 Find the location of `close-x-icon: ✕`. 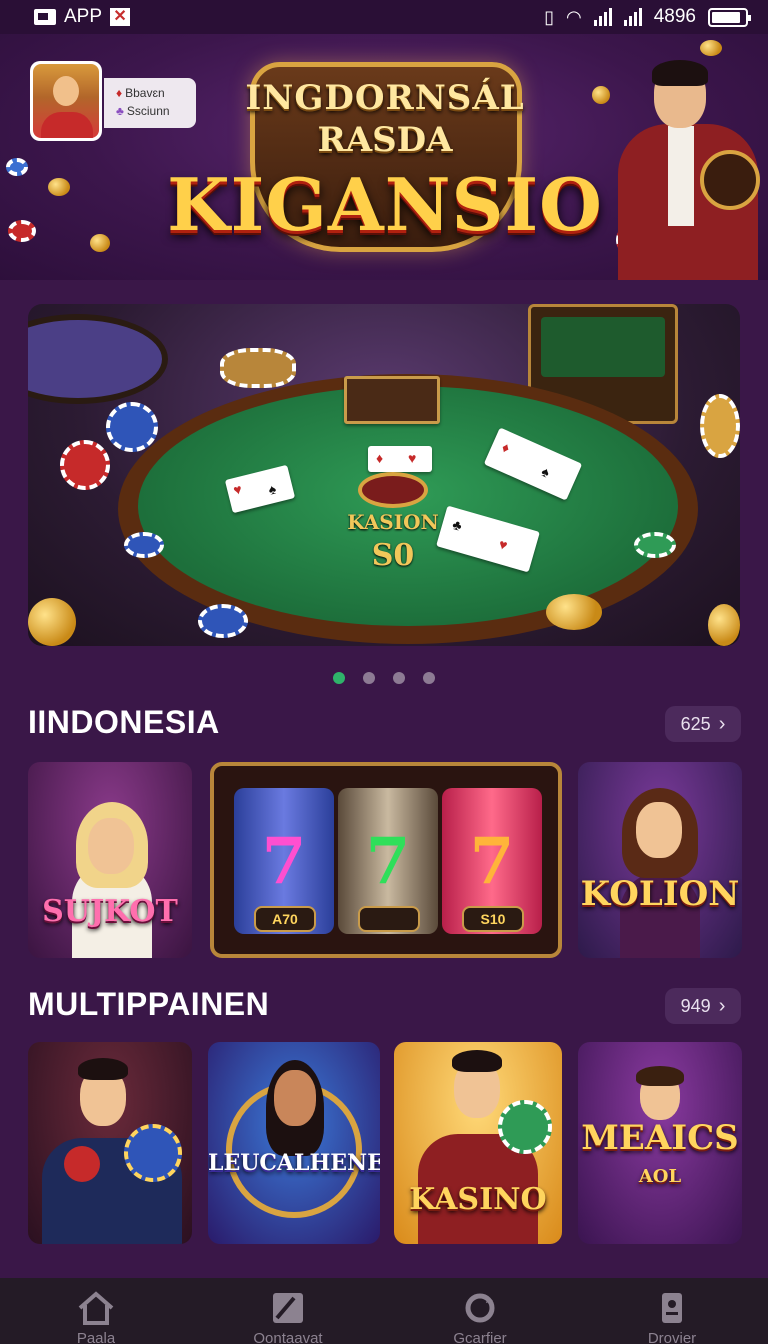

close-x-icon: ✕ is located at coordinates (120, 17).